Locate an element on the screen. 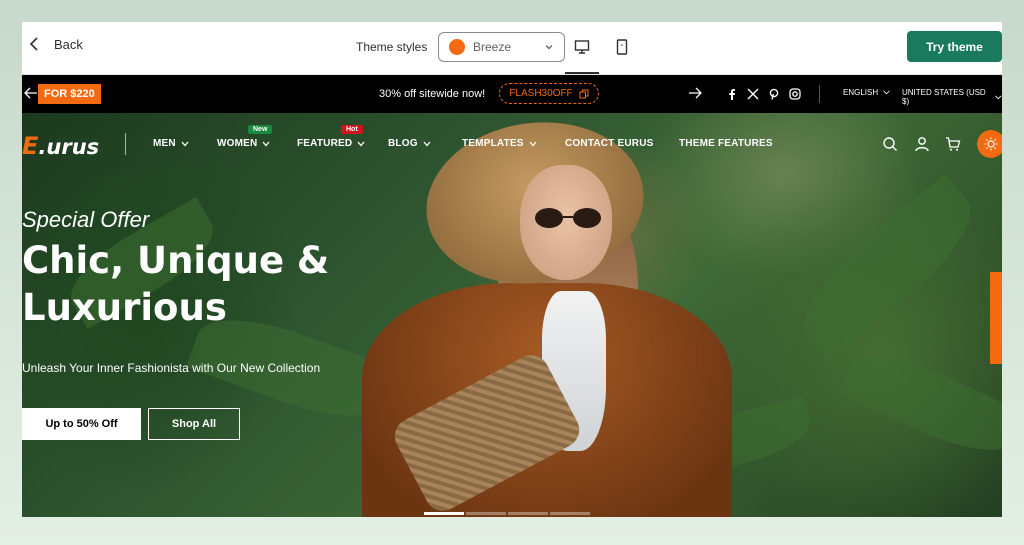  mobile-icon is located at coordinates (622, 47).